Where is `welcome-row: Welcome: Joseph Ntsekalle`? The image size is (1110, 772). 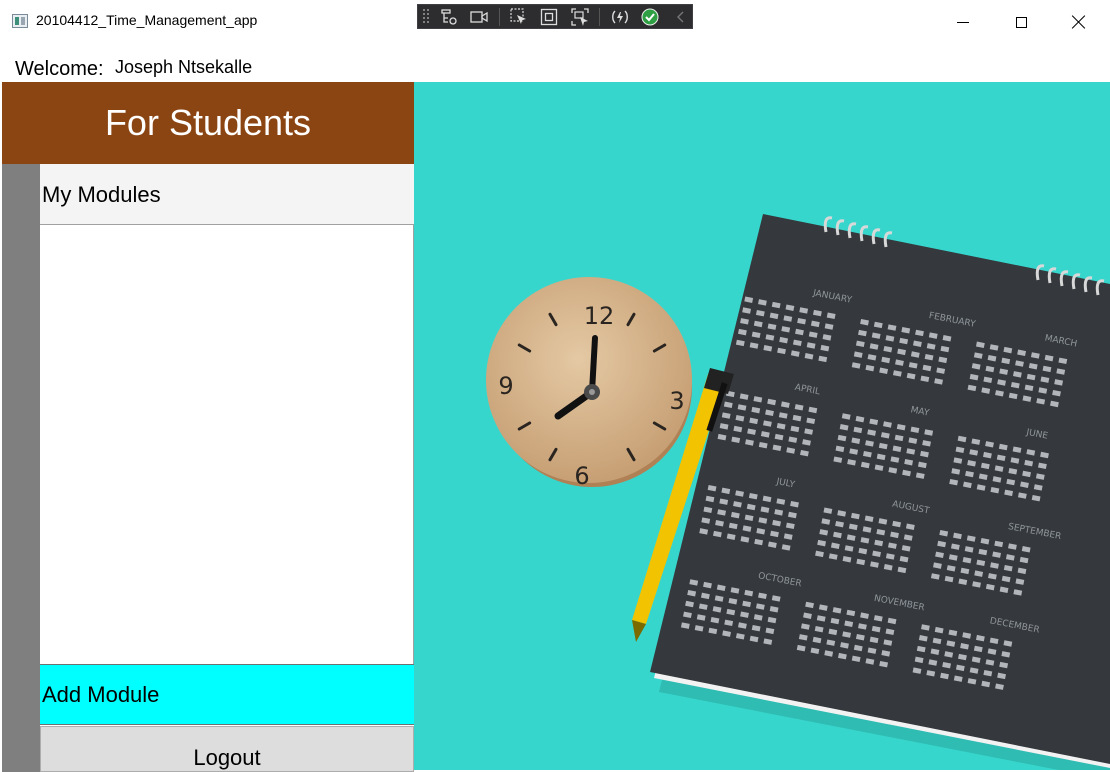 welcome-row: Welcome: Joseph Ntsekalle is located at coordinates (555, 63).